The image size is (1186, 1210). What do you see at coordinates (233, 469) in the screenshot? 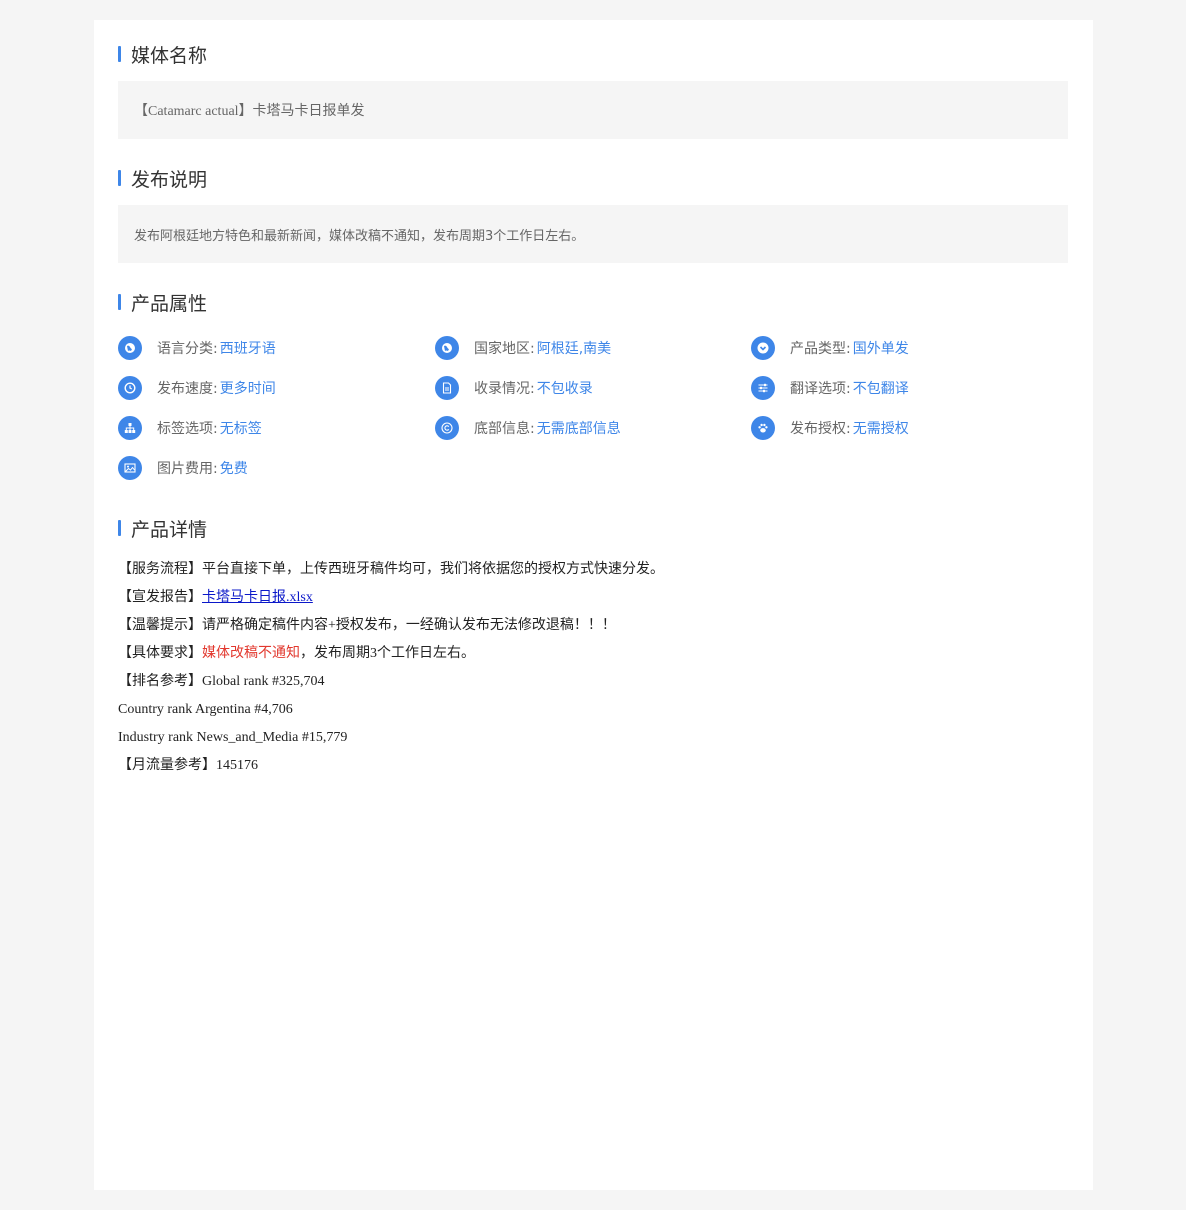
I see `attr-image-fee-value: 免费` at bounding box center [233, 469].